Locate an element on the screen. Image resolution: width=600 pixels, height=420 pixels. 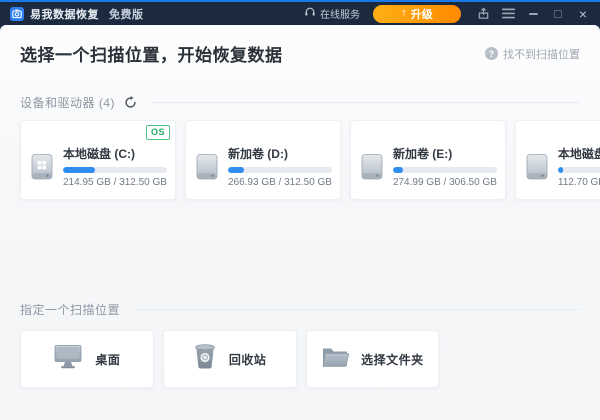
menu-icon is located at coordinates (508, 14).